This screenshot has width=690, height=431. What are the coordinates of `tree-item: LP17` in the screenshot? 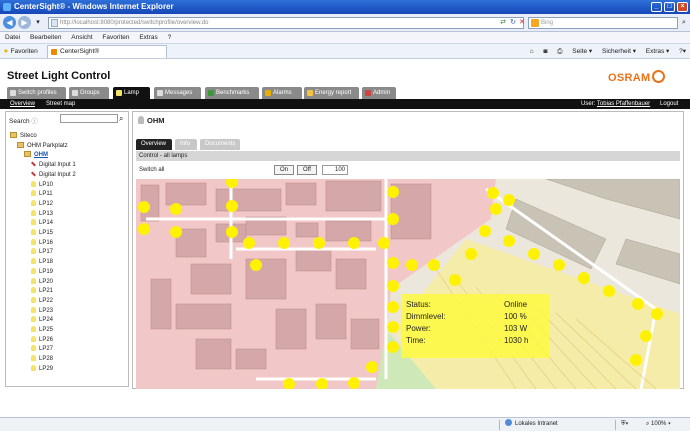 It's located at (42, 252).